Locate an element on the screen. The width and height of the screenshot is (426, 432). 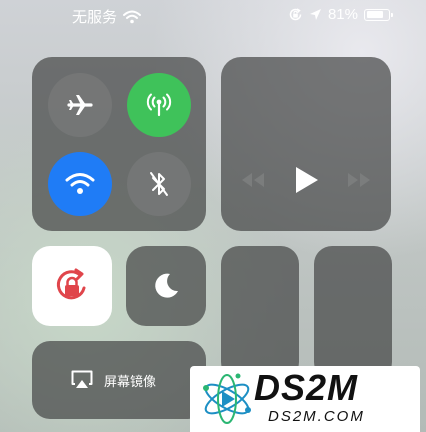
airplay-icon is located at coordinates (82, 379).